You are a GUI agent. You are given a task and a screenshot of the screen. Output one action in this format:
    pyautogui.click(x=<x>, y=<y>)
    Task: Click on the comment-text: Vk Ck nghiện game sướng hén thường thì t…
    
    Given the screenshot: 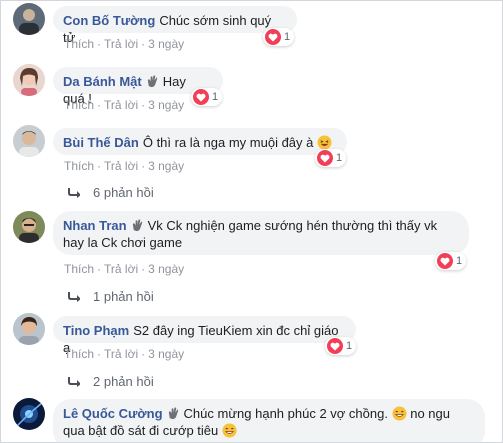 What is the action you would take?
    pyautogui.click(x=292, y=225)
    